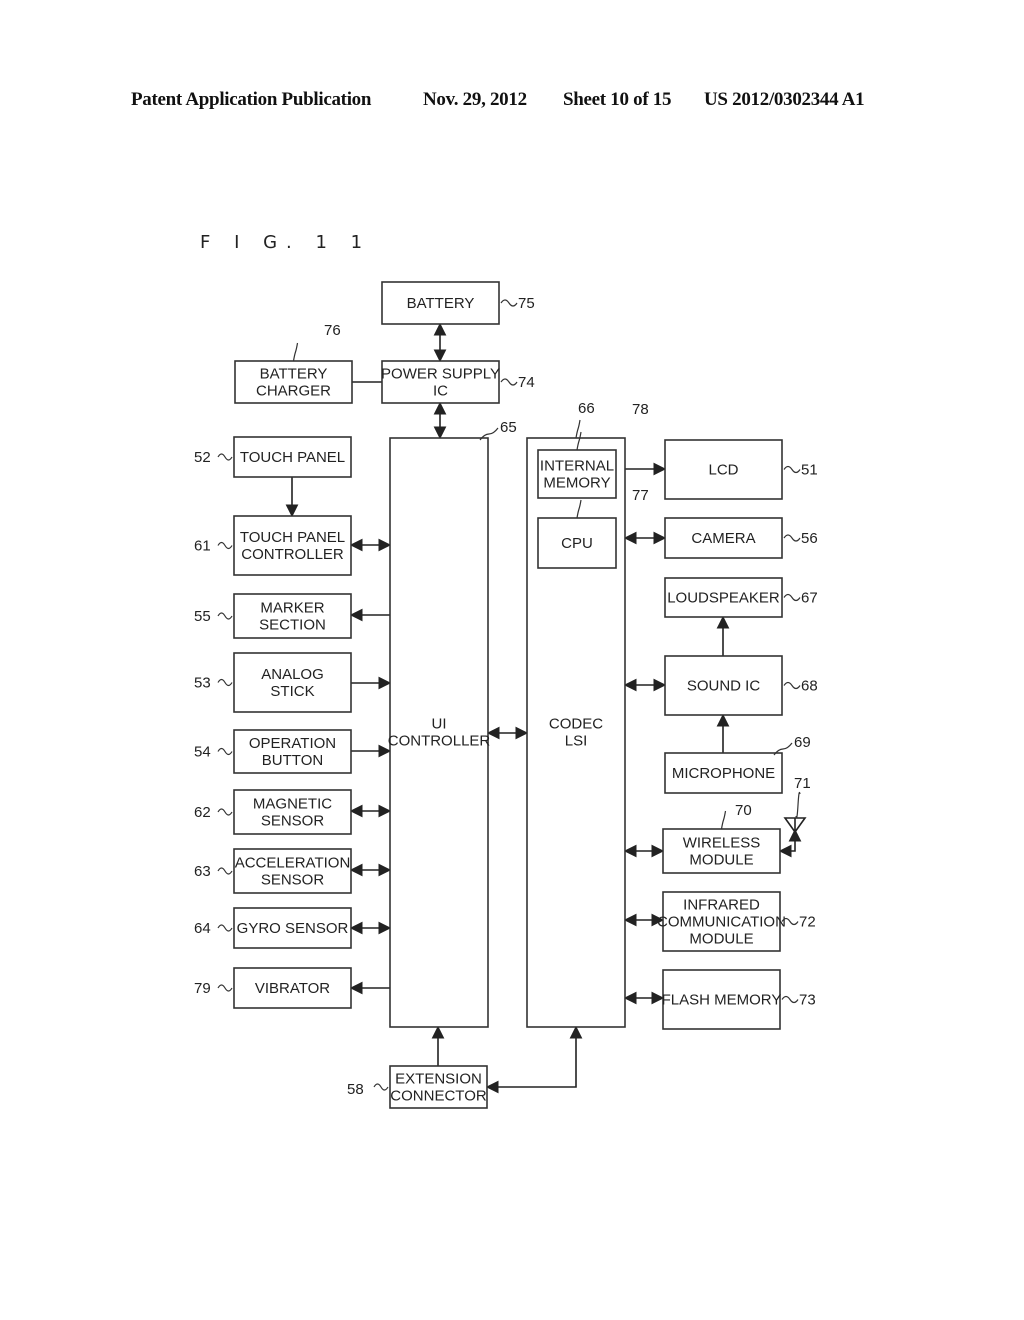 The width and height of the screenshot is (1024, 1320). Describe the element at coordinates (723, 470) in the screenshot. I see `block-label-lcd: LCD` at that location.